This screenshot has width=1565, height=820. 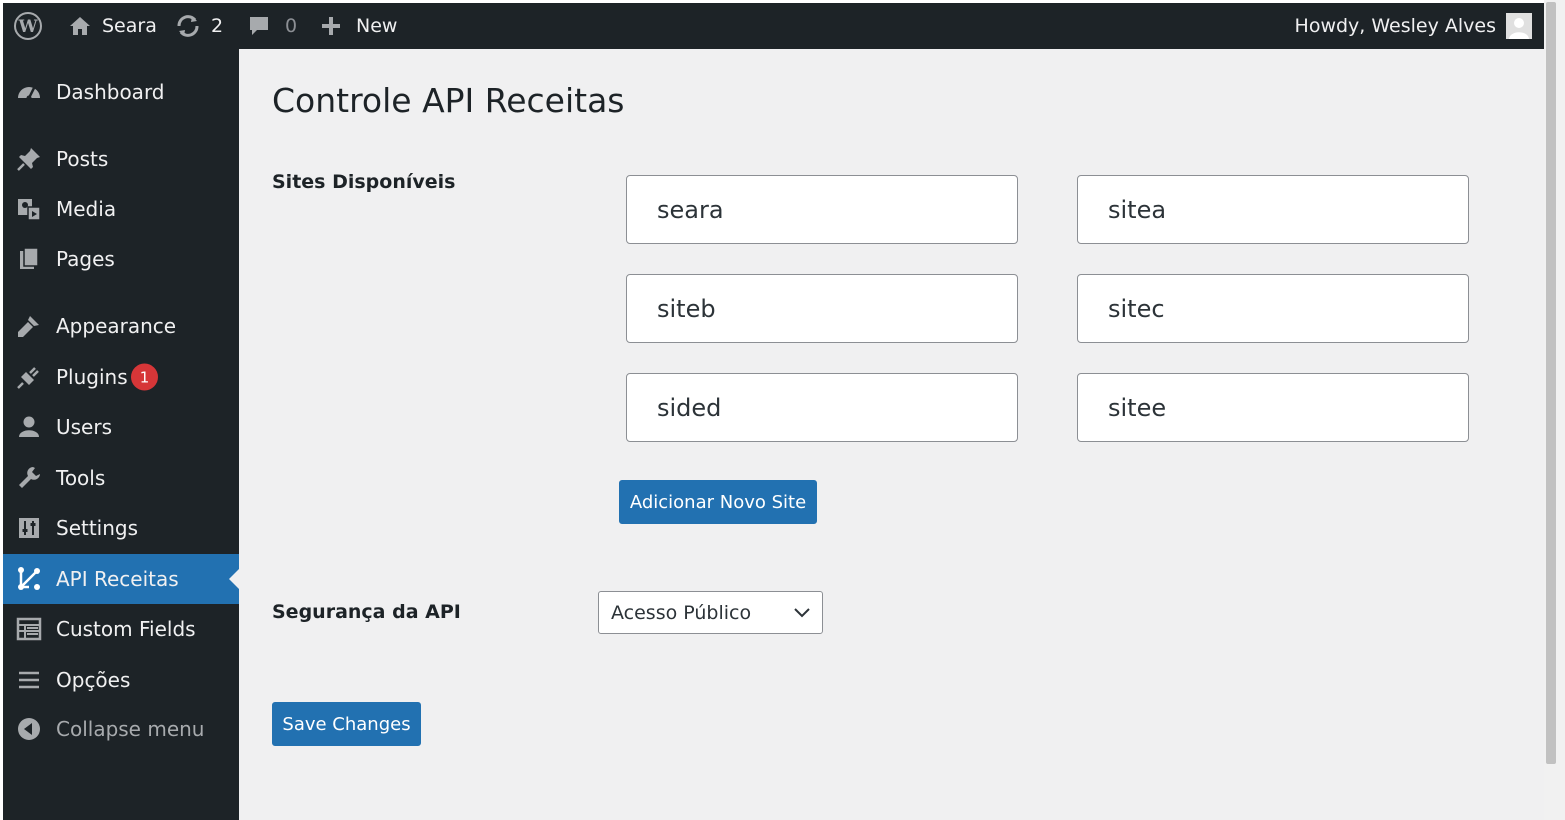 What do you see at coordinates (85, 259) in the screenshot?
I see `menu-label: Pages` at bounding box center [85, 259].